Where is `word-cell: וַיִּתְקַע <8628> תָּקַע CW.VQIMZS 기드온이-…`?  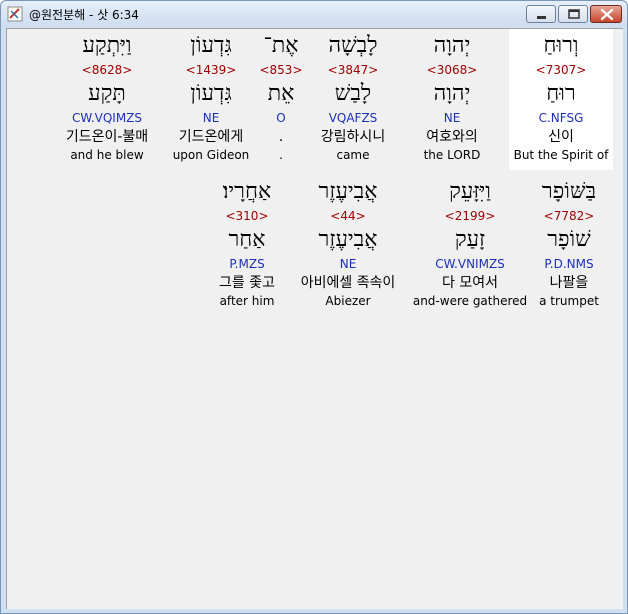 word-cell: וַיִּתְקַע <8628> תָּקַע CW.VQIMZS 기드온이-… is located at coordinates (107, 99).